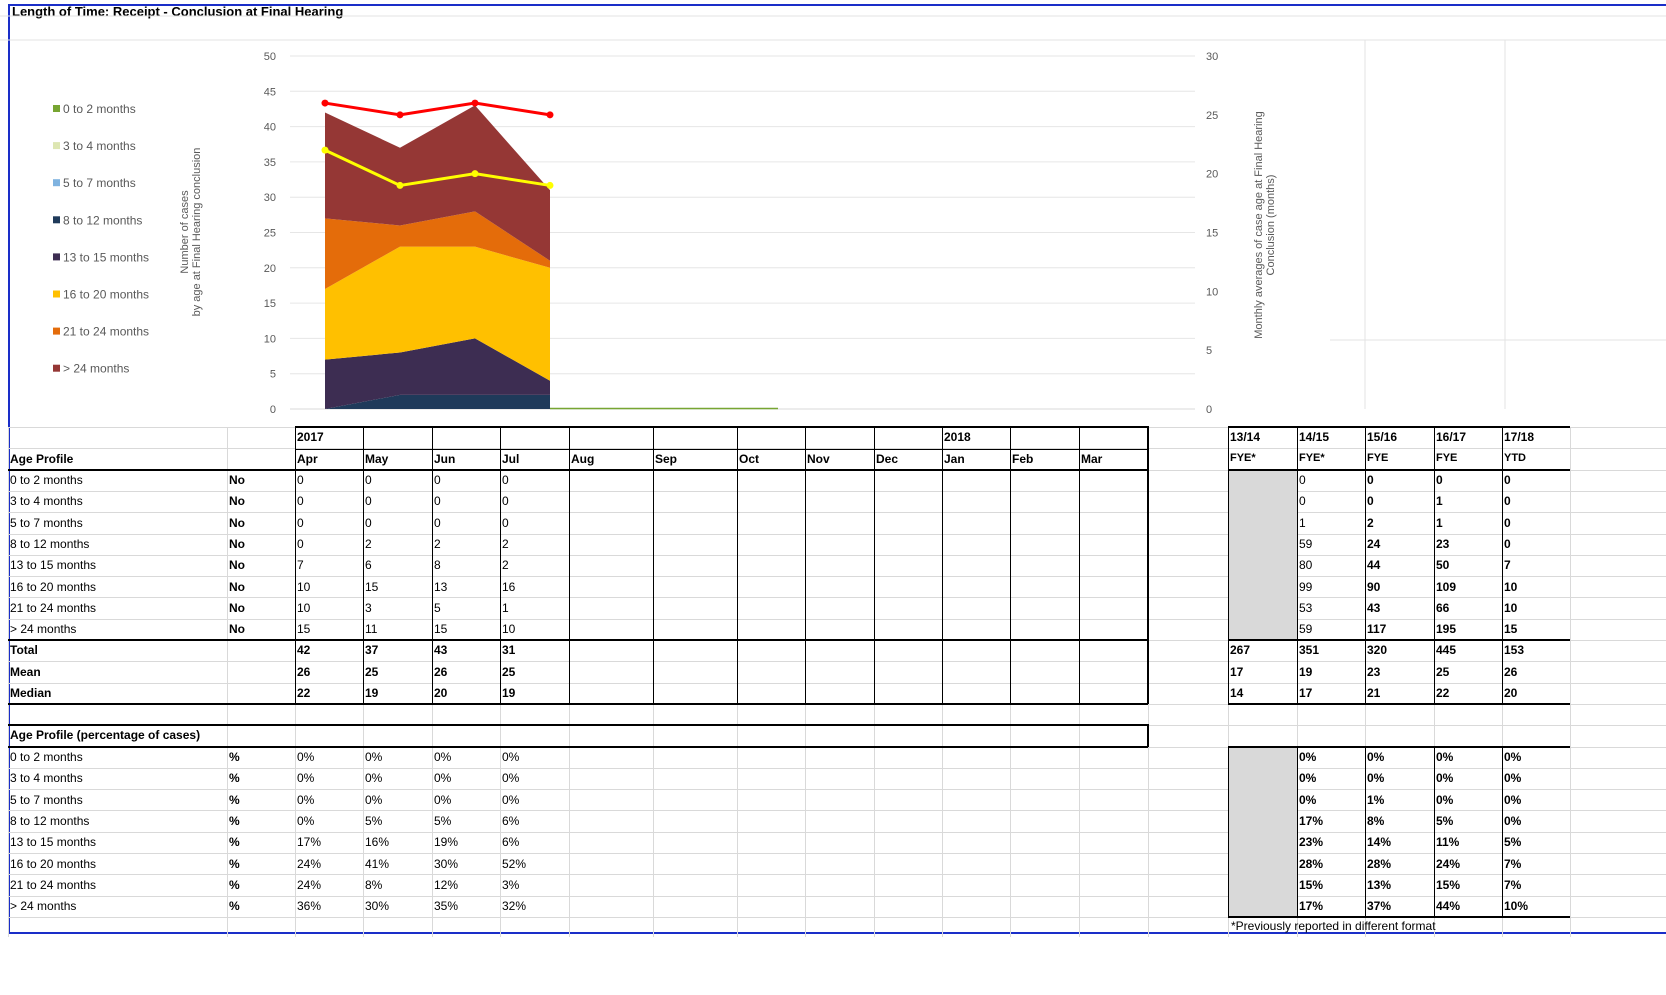 This screenshot has height=995, width=1666. What do you see at coordinates (1443, 566) in the screenshot?
I see `fy-cell: 50` at bounding box center [1443, 566].